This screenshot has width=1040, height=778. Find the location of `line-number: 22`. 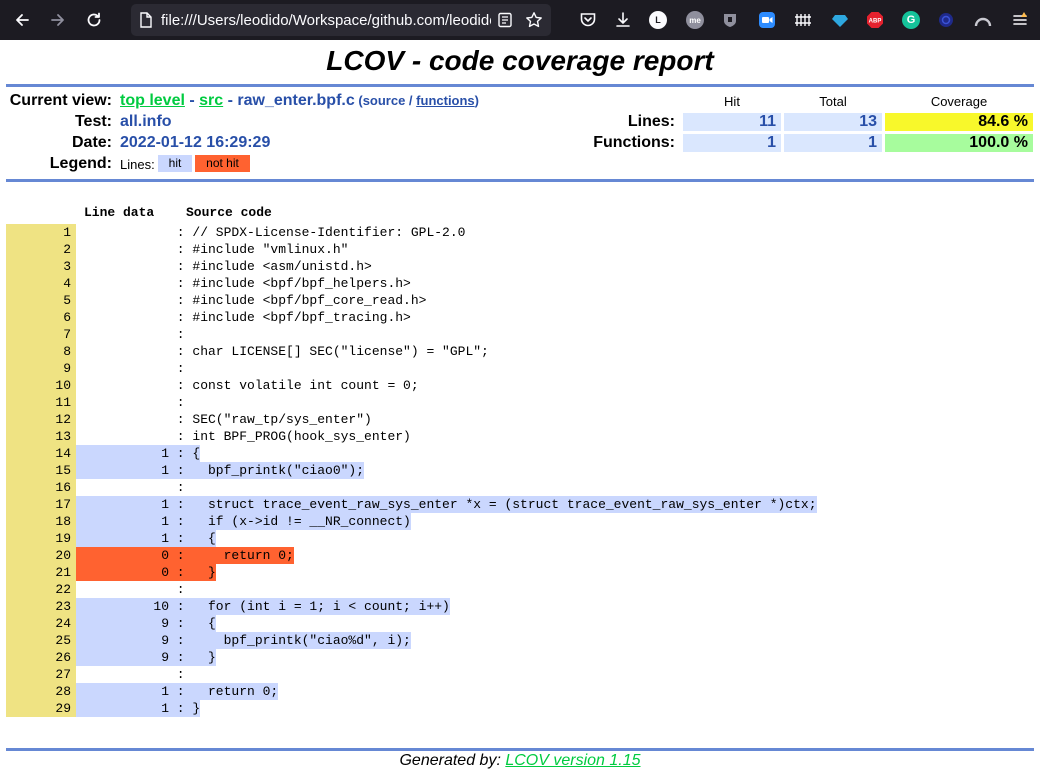

line-number: 22 is located at coordinates (41, 589).